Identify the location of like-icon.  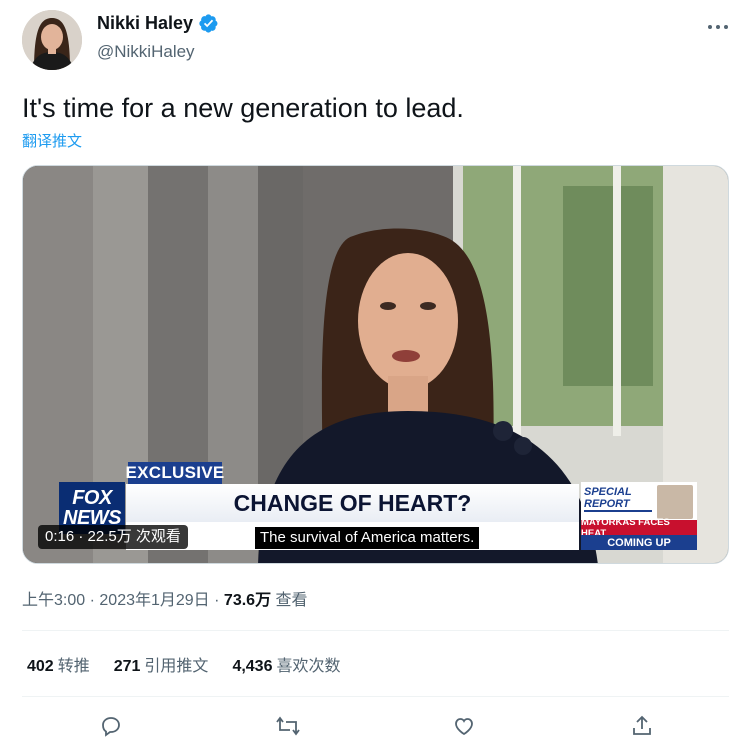
(464, 727).